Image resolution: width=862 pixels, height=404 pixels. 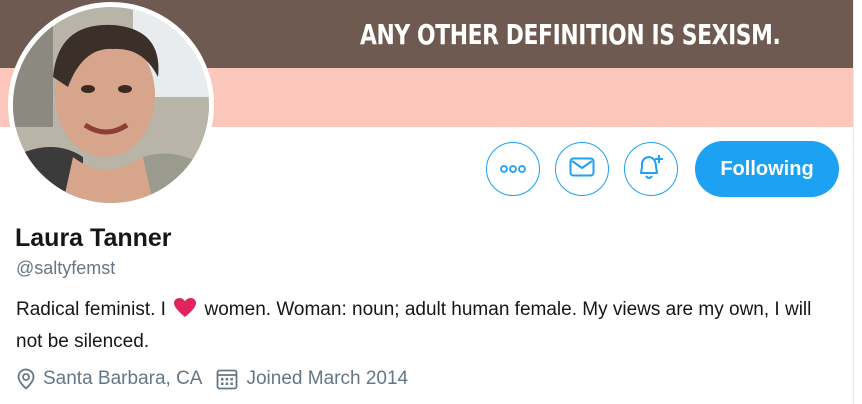 I want to click on profile-meta: Santa Barbara, CA Joined March 2014, so click(x=219, y=379).